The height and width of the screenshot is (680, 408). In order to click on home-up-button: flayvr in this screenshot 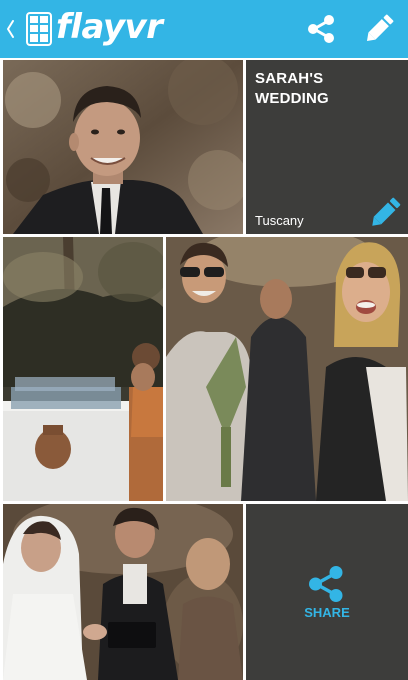, I will do `click(81, 29)`.